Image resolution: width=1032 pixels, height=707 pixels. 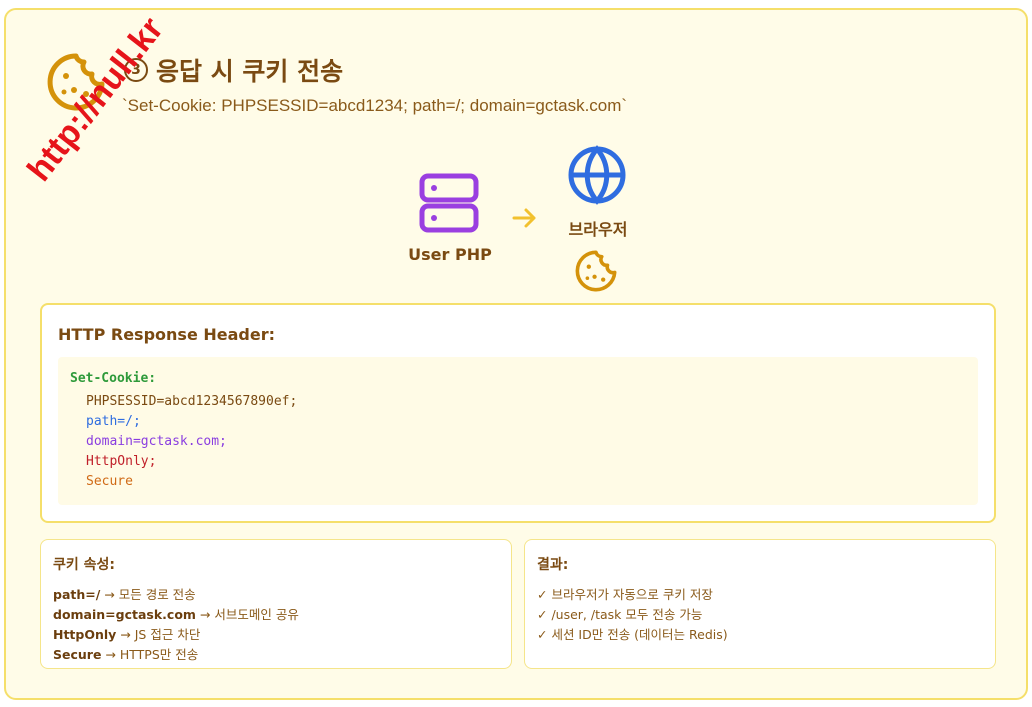 What do you see at coordinates (553, 565) in the screenshot?
I see `result-title: 결과:` at bounding box center [553, 565].